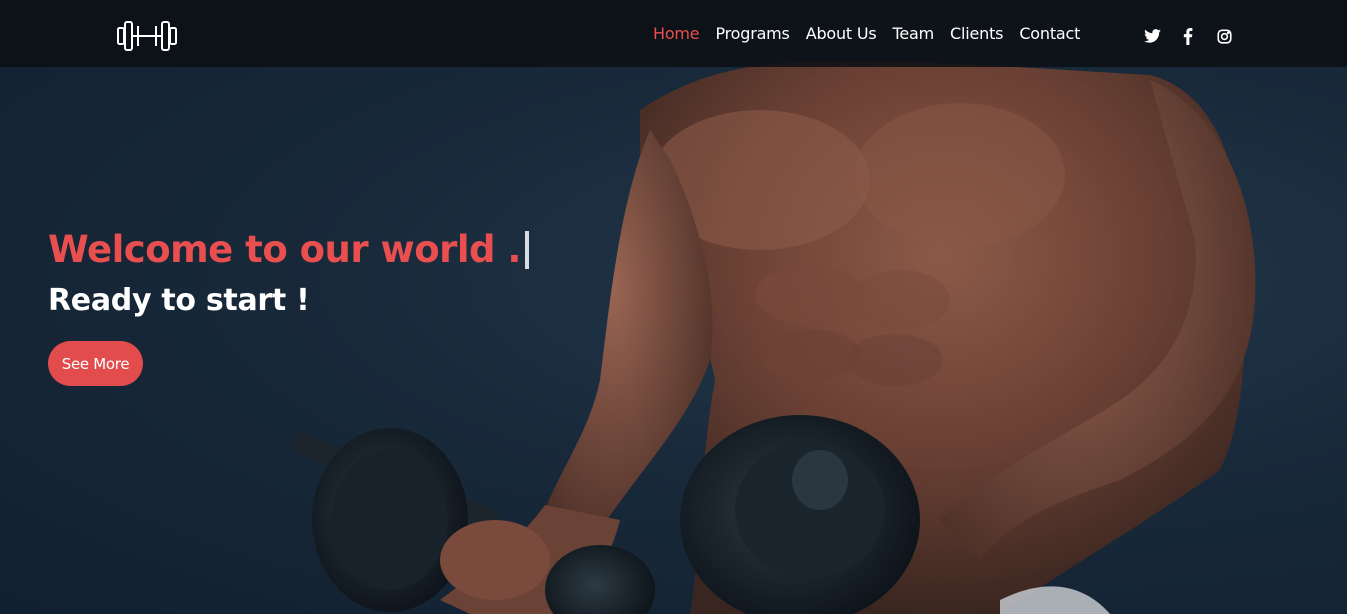 This screenshot has width=1347, height=614. What do you see at coordinates (752, 33) in the screenshot?
I see `nav-link-programs: Programs` at bounding box center [752, 33].